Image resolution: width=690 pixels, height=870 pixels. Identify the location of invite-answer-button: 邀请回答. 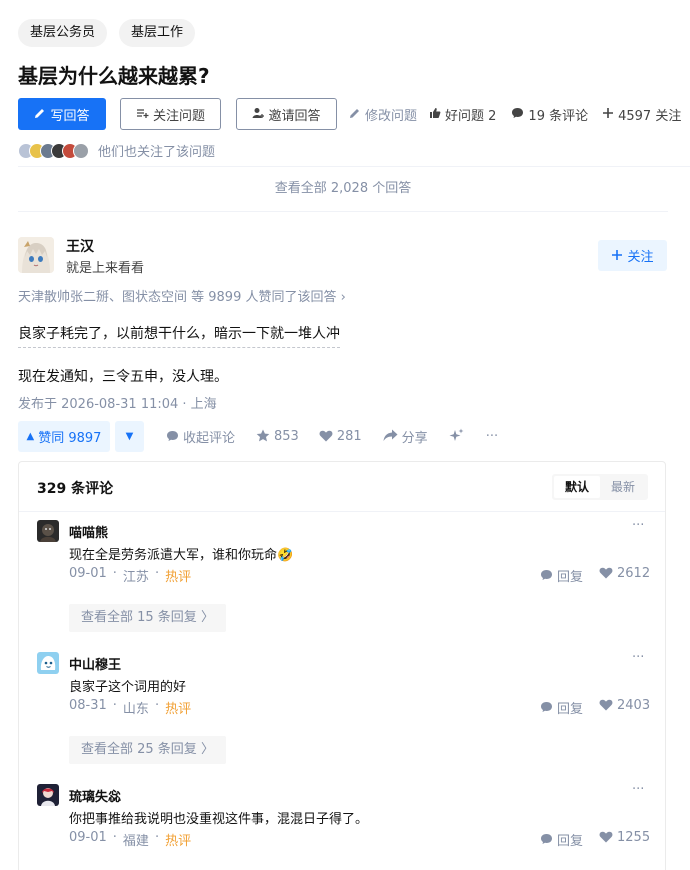
(286, 114).